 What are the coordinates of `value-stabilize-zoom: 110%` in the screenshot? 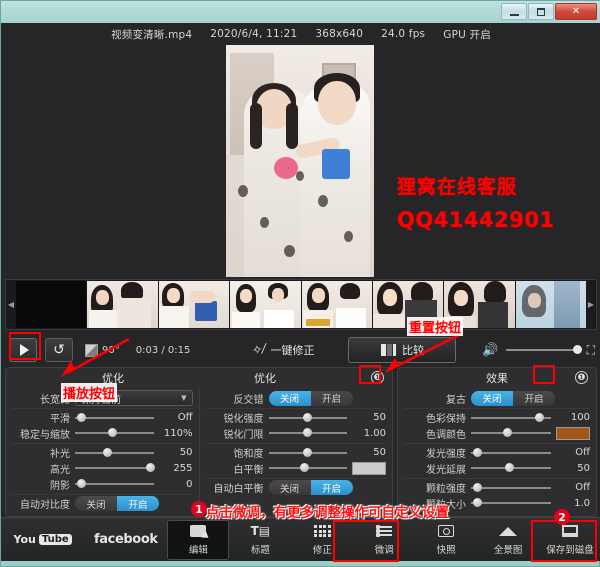 It's located at (178, 433).